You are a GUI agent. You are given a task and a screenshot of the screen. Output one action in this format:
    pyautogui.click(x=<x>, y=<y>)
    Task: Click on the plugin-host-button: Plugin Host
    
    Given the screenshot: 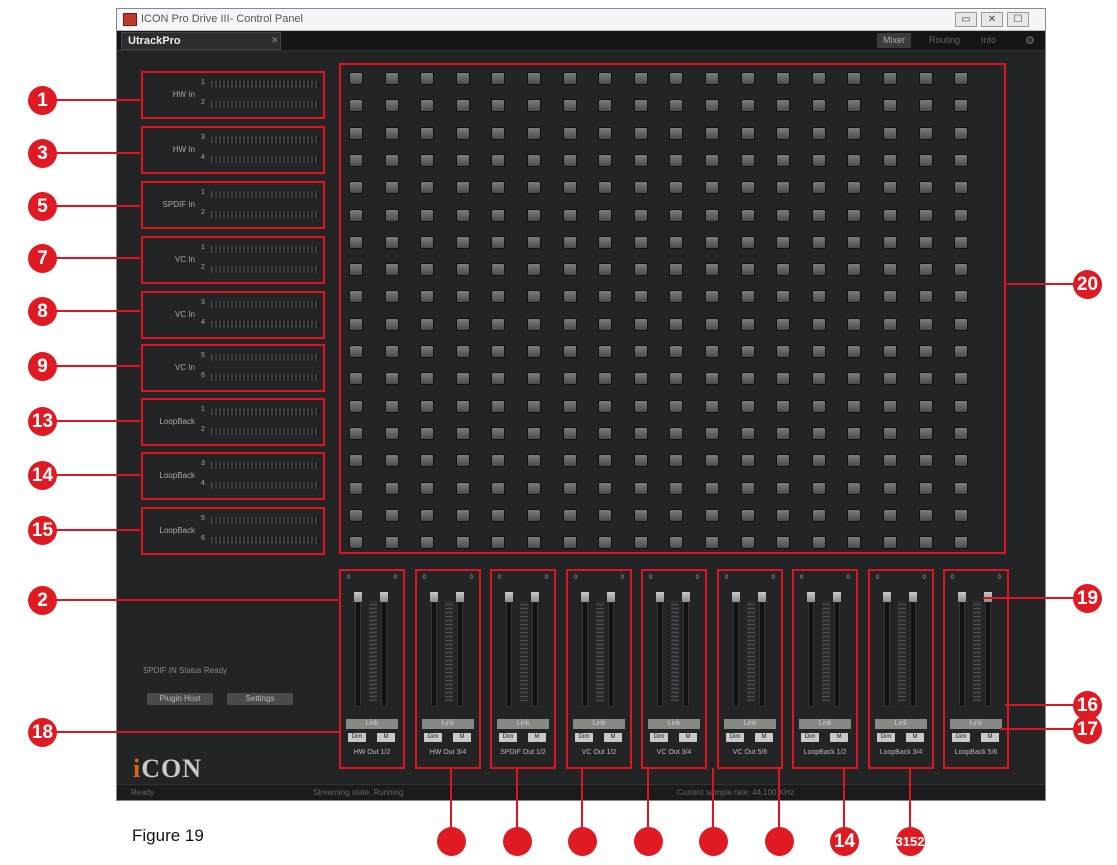 What is the action you would take?
    pyautogui.click(x=180, y=699)
    